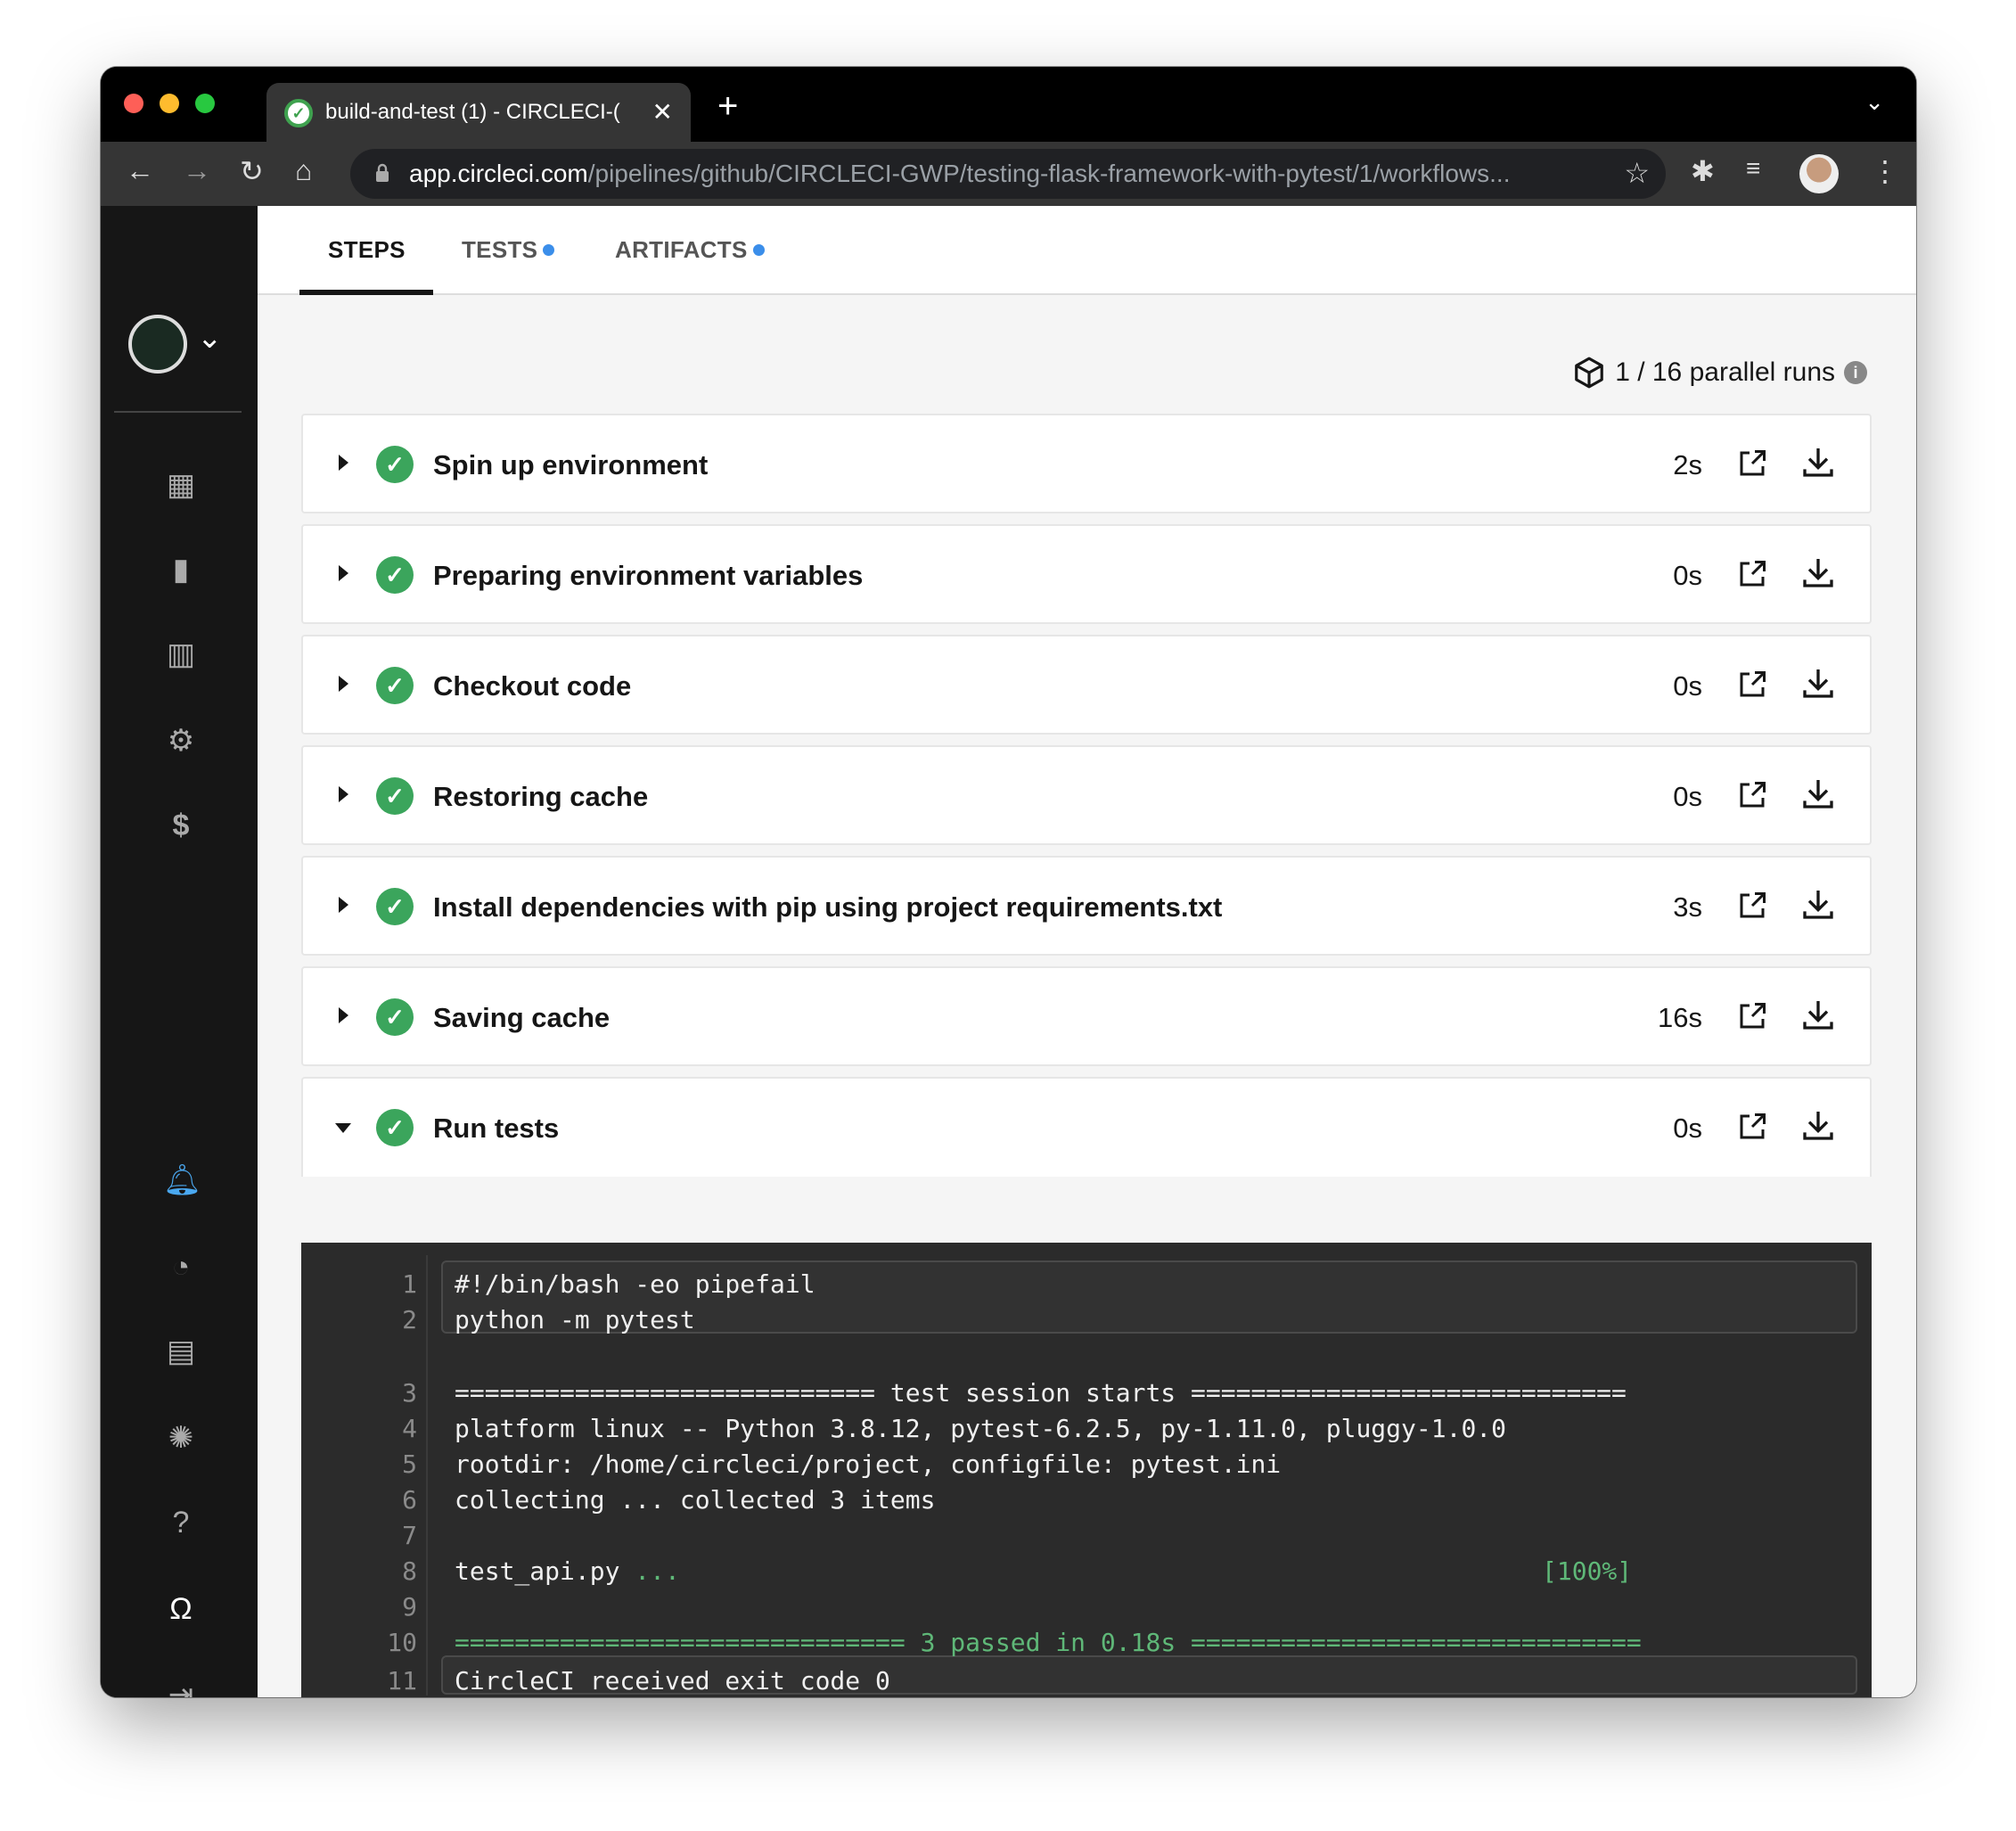 The width and height of the screenshot is (2016, 1831). What do you see at coordinates (1725, 372) in the screenshot?
I see `parallel-runs-label: 1 / 16 parallel runs` at bounding box center [1725, 372].